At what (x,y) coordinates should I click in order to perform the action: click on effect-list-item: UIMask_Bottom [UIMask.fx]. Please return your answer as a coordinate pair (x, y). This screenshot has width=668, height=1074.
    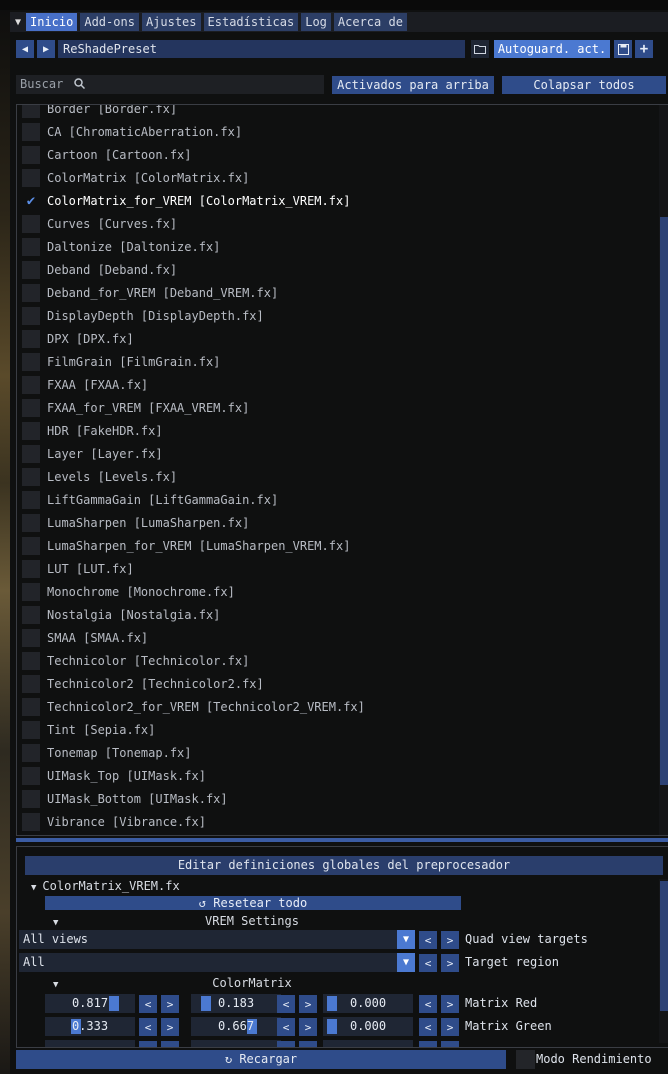
    Looking at the image, I should click on (337, 798).